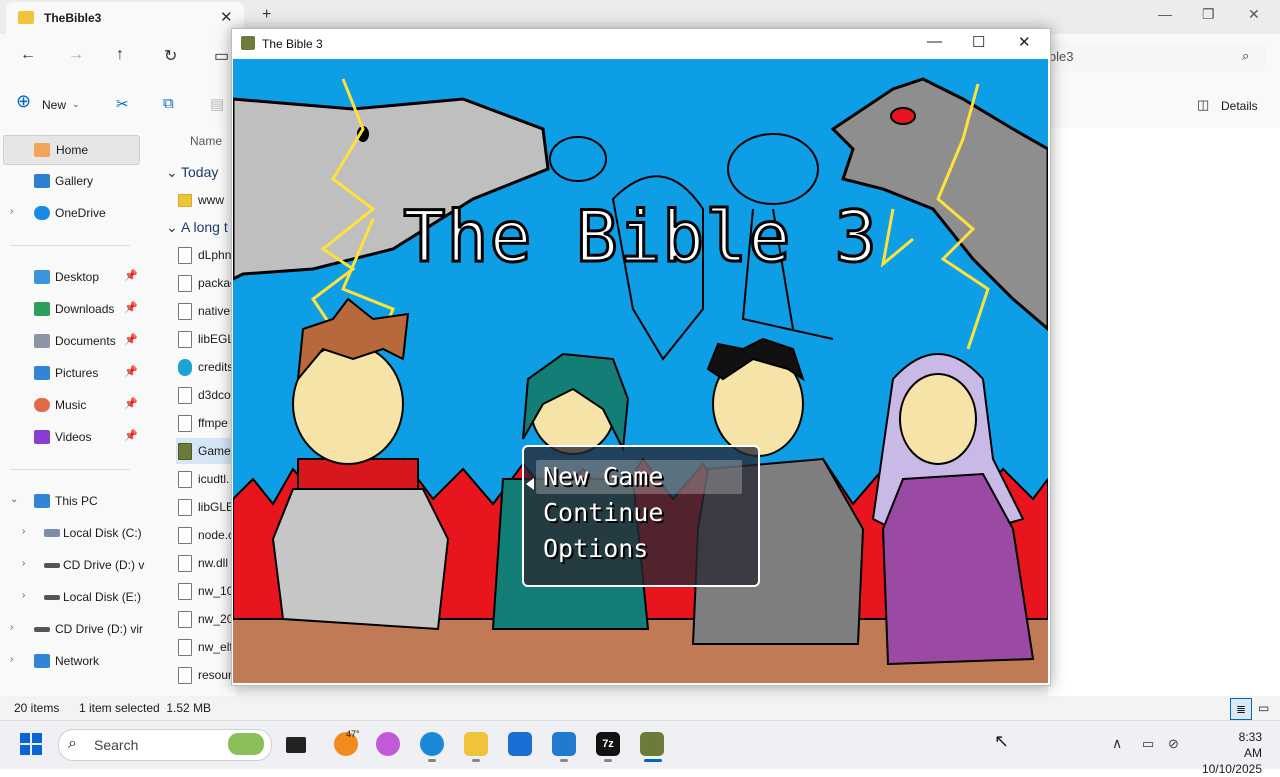 The height and width of the screenshot is (777, 1280). I want to click on chevron-down-icon: ⌄, so click(14, 499).